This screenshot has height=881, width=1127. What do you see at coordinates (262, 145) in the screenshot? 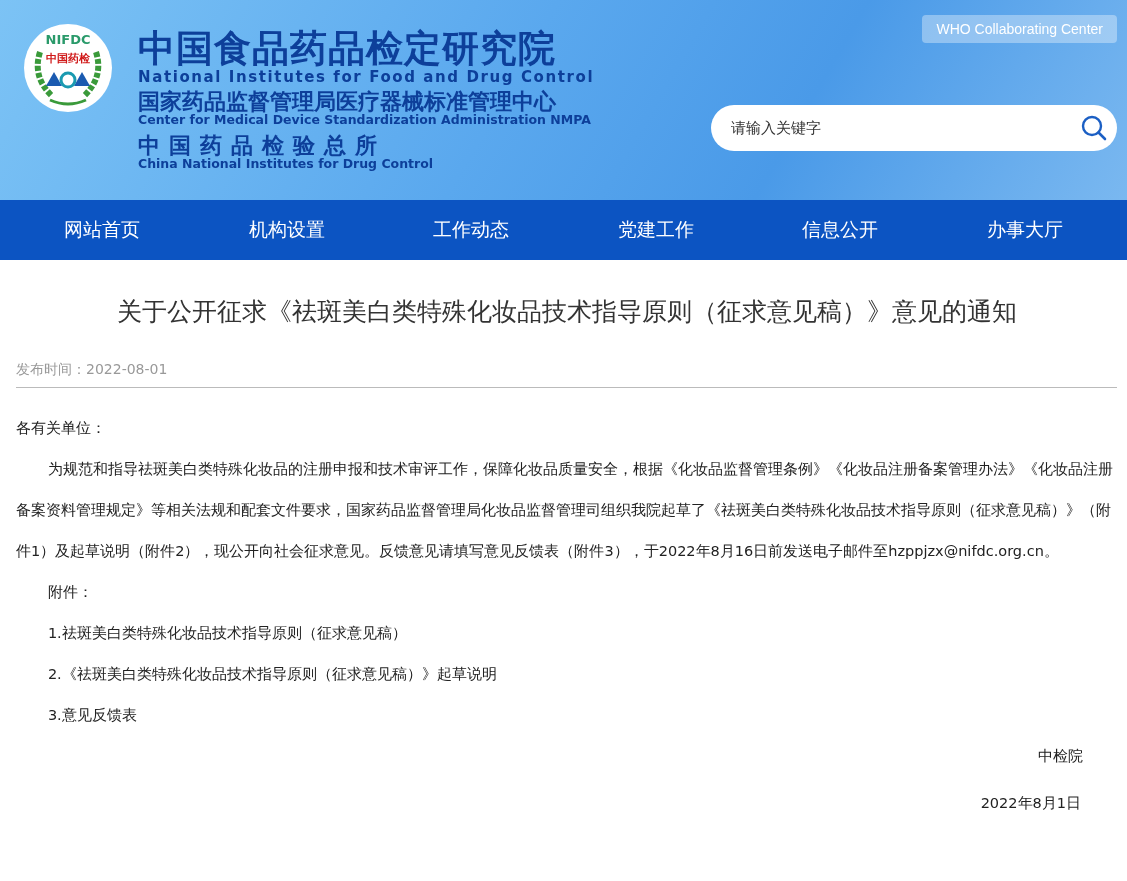
I see `site-title: 中国药品检验总所` at bounding box center [262, 145].